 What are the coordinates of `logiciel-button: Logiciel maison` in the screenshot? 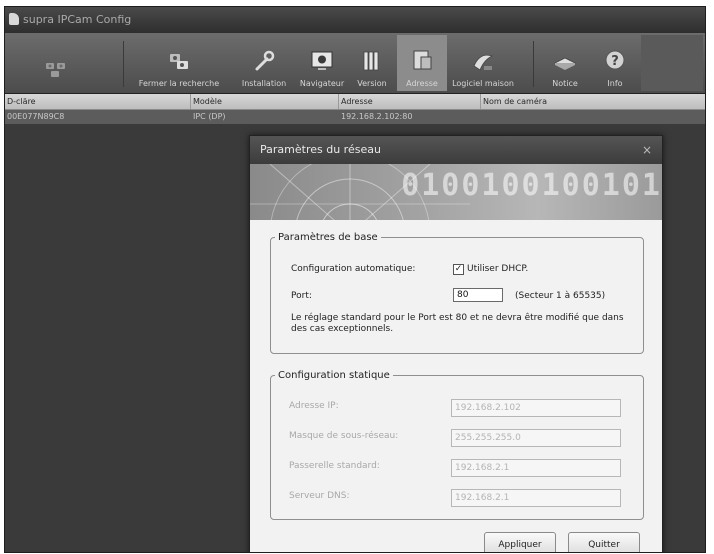 It's located at (483, 63).